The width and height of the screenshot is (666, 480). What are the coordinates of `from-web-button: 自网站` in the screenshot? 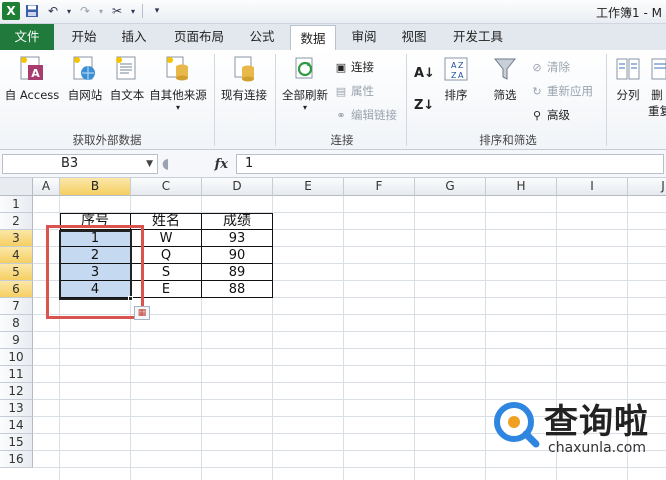 It's located at (85, 85).